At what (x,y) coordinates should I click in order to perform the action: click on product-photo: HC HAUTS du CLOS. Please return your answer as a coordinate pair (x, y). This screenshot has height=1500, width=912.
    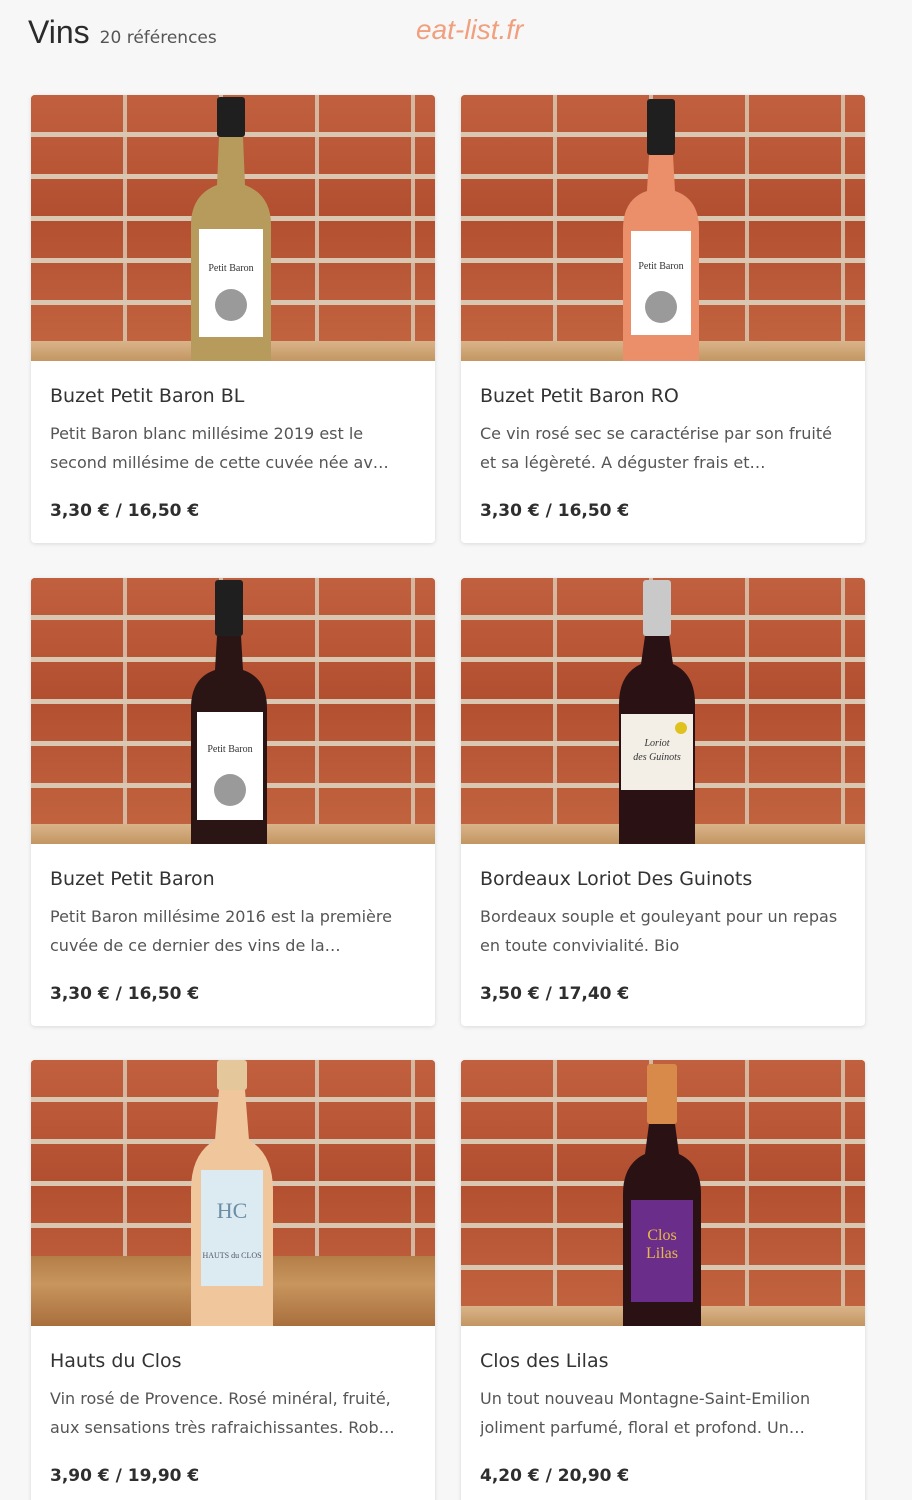
    Looking at the image, I should click on (233, 1193).